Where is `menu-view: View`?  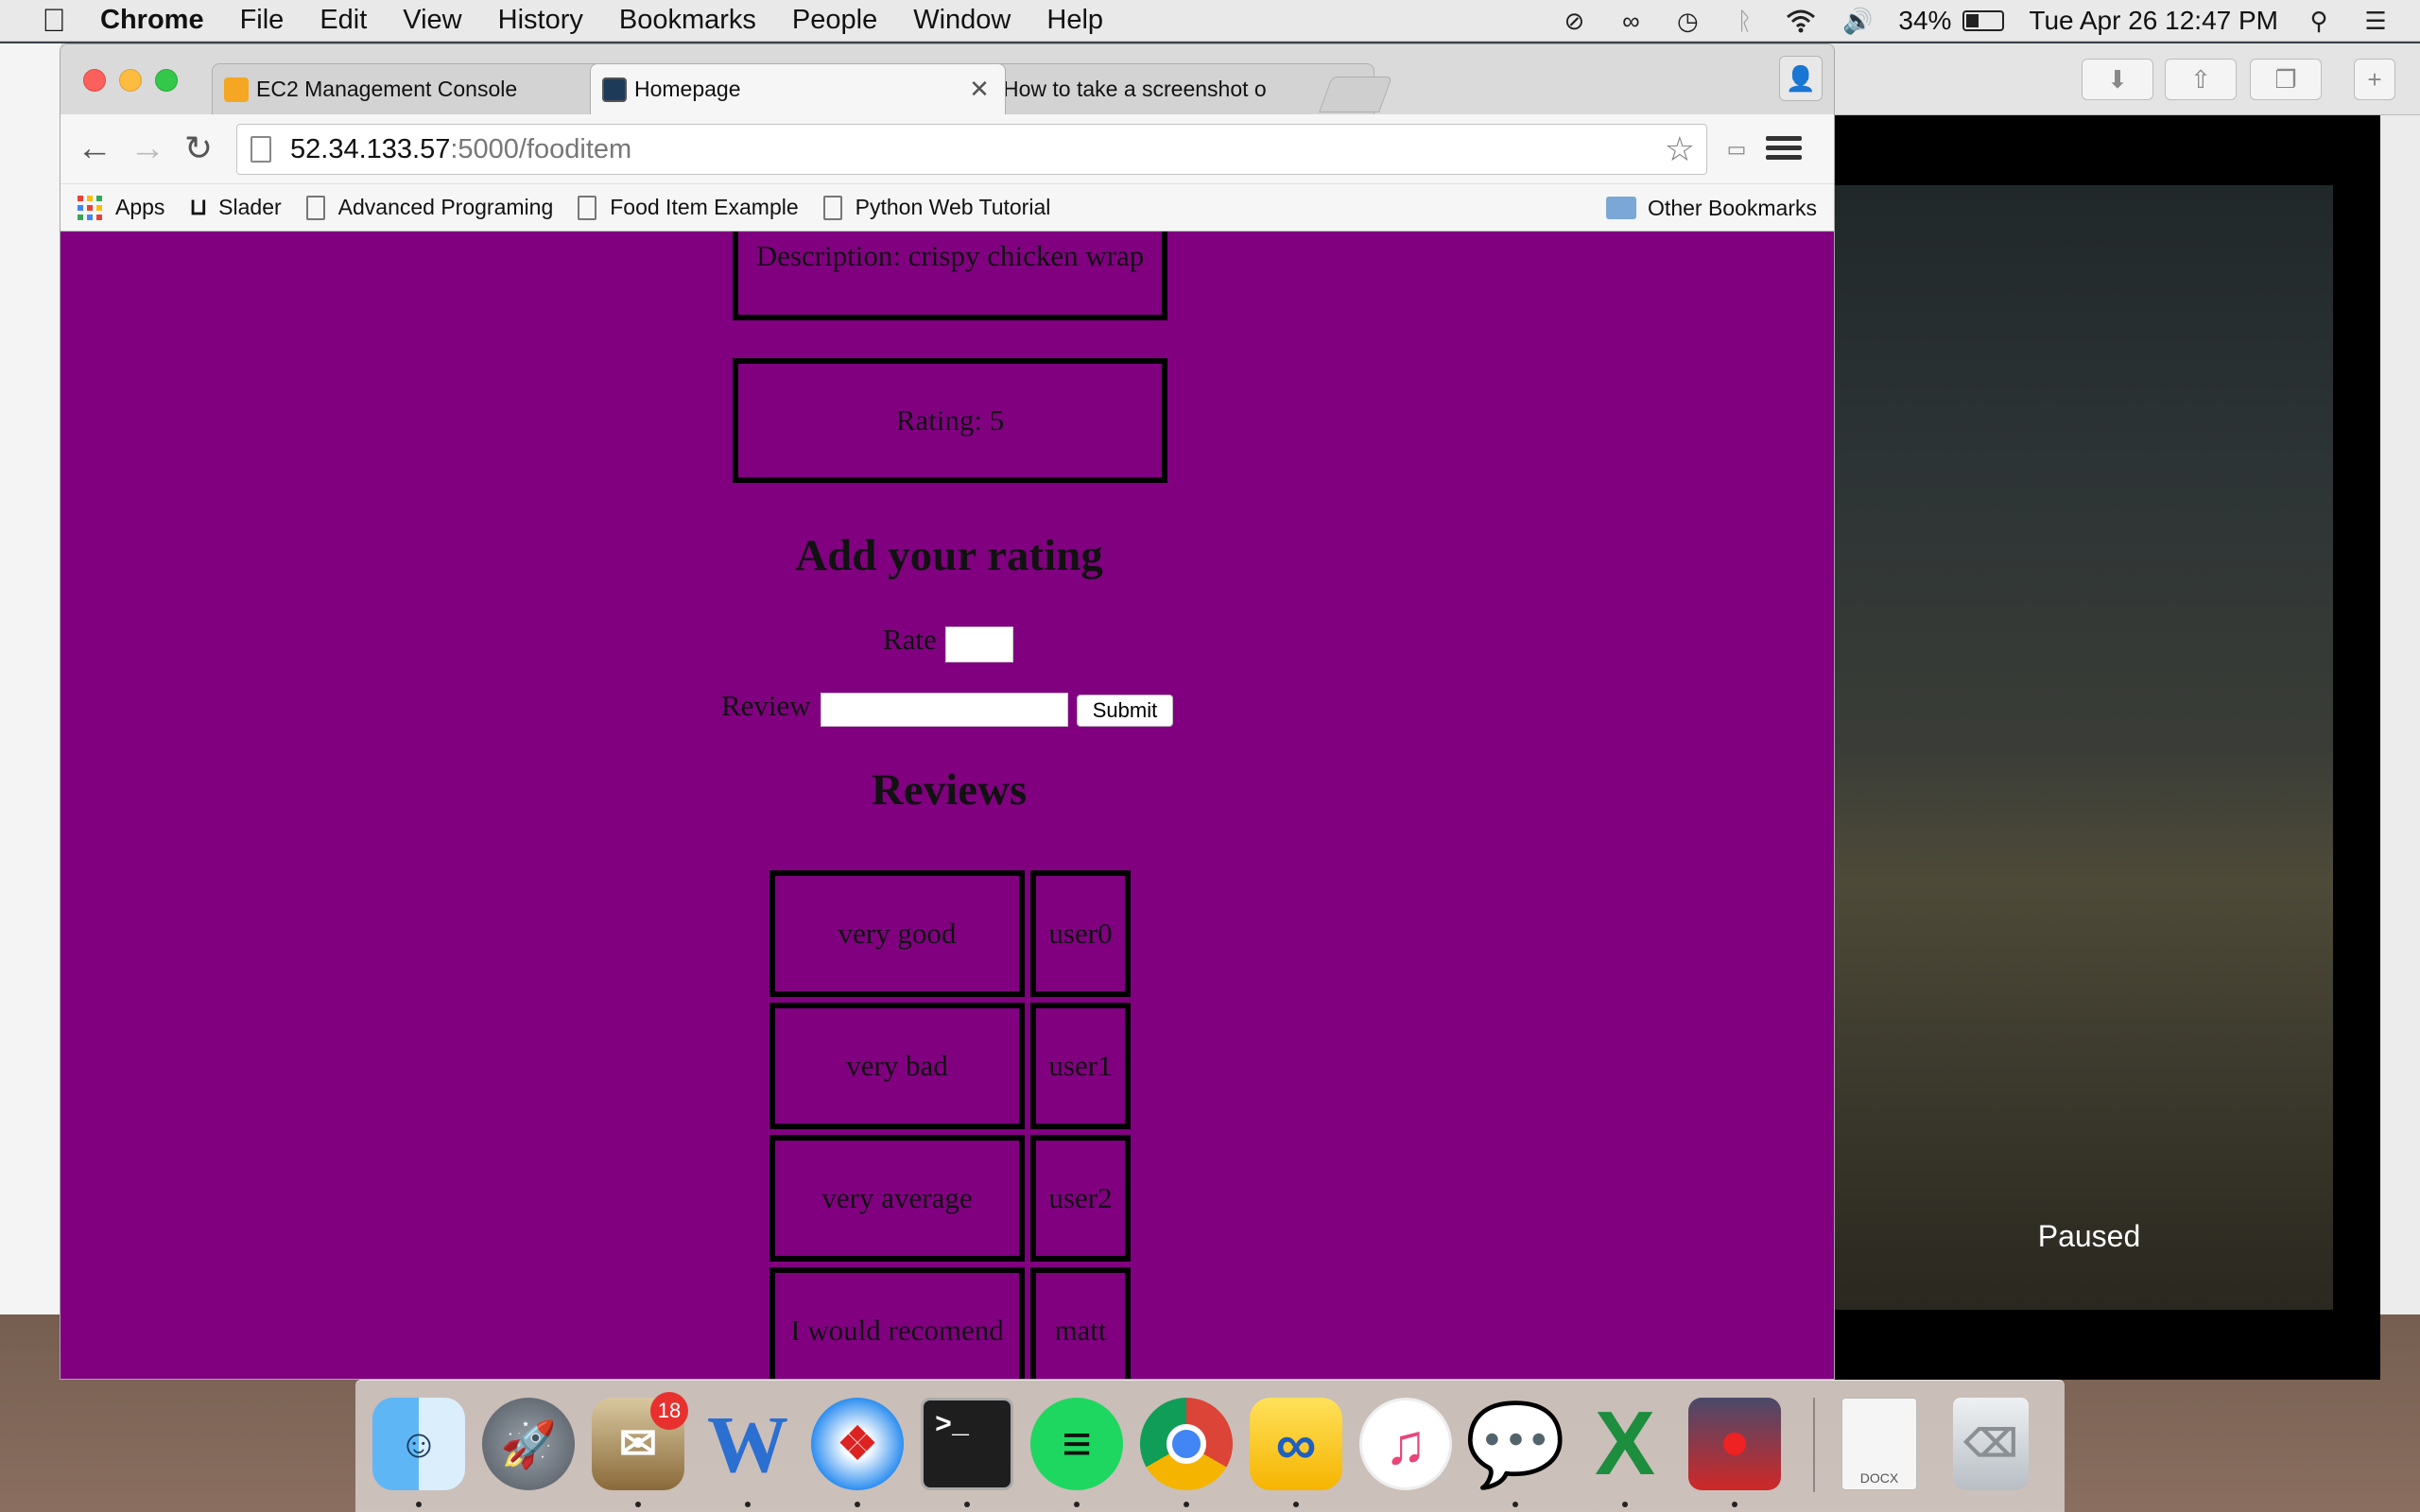
menu-view: View is located at coordinates (432, 20).